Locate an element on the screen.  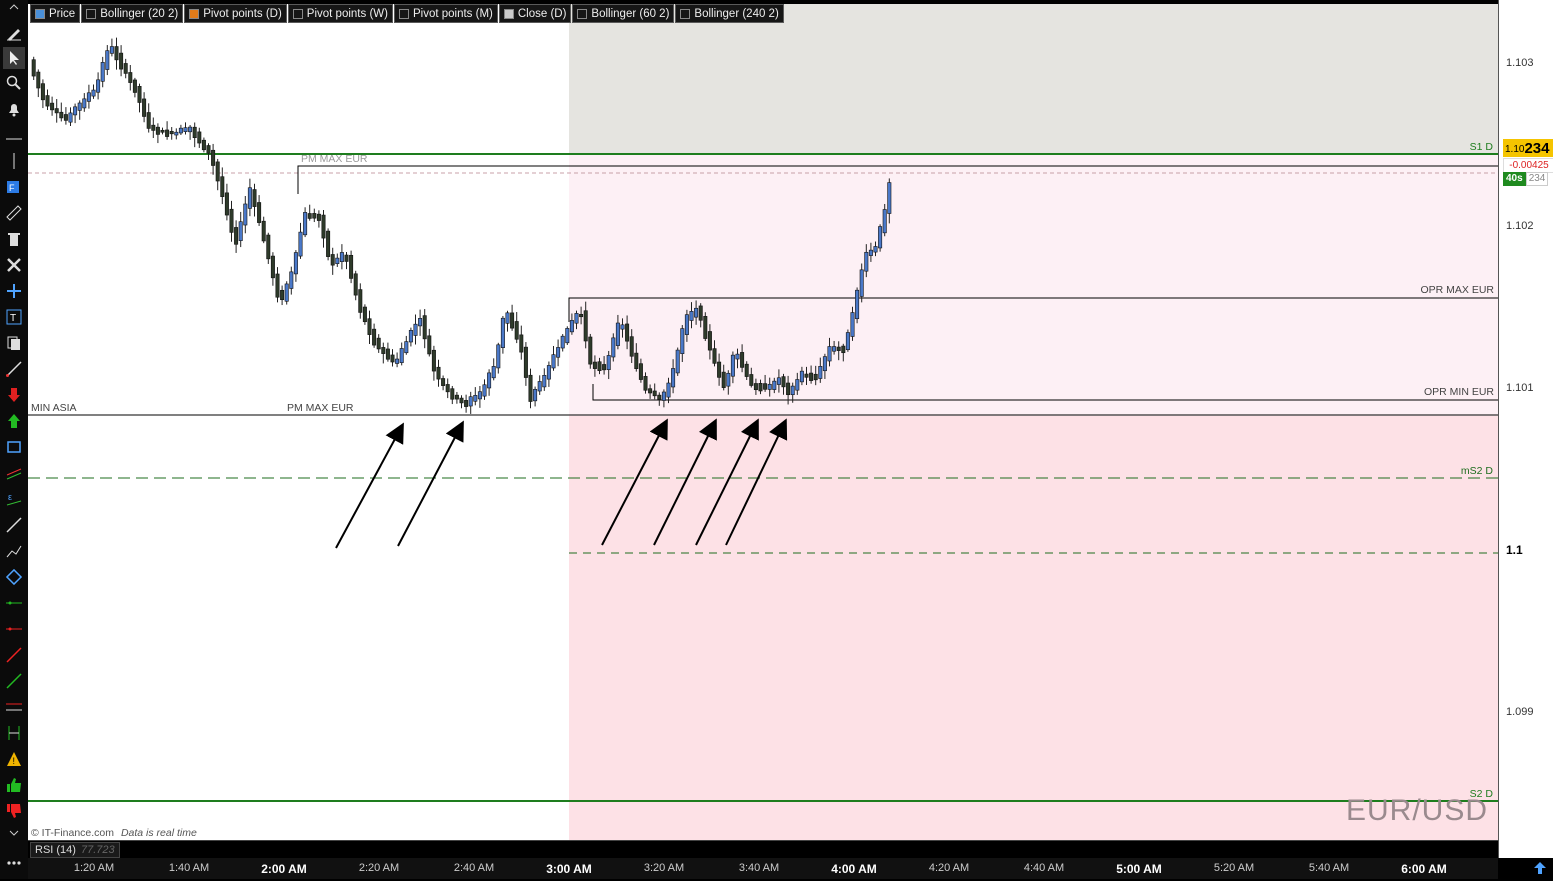
range-icon is located at coordinates (14, 707).